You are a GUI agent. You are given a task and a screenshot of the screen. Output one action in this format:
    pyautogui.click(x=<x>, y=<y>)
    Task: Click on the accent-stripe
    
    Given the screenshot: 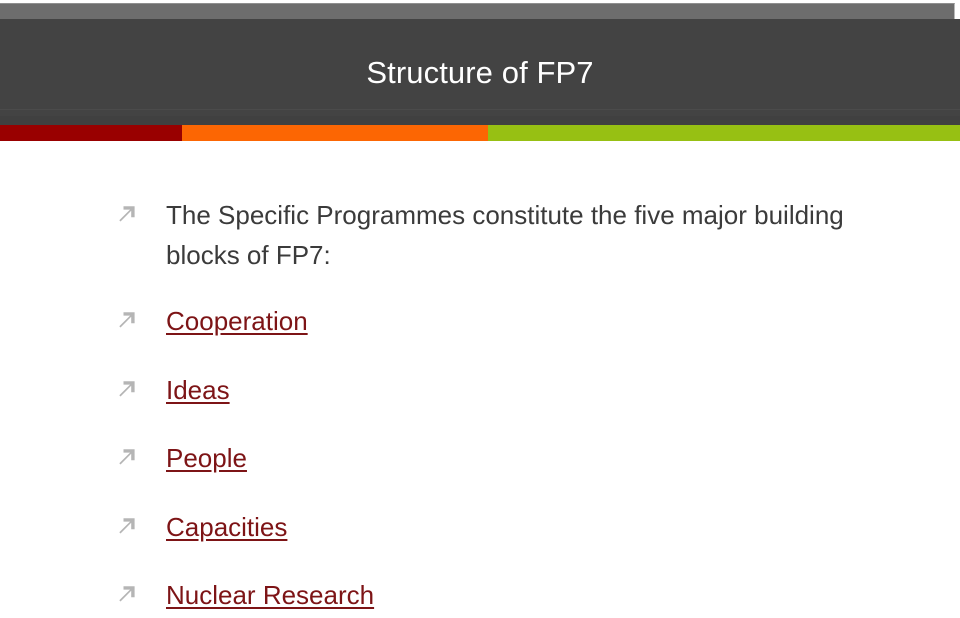 What is the action you would take?
    pyautogui.click(x=480, y=133)
    